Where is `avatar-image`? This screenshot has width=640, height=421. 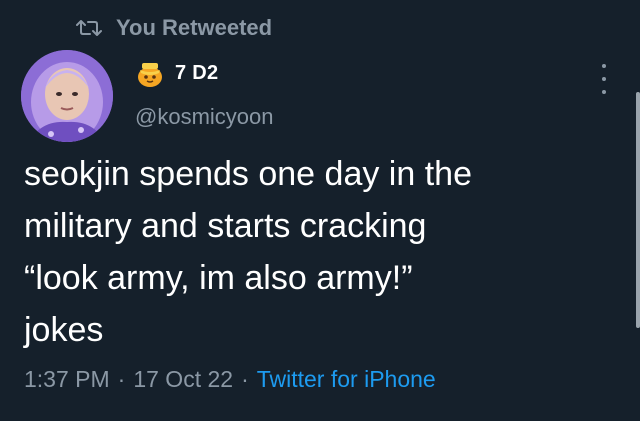
avatar-image is located at coordinates (67, 96).